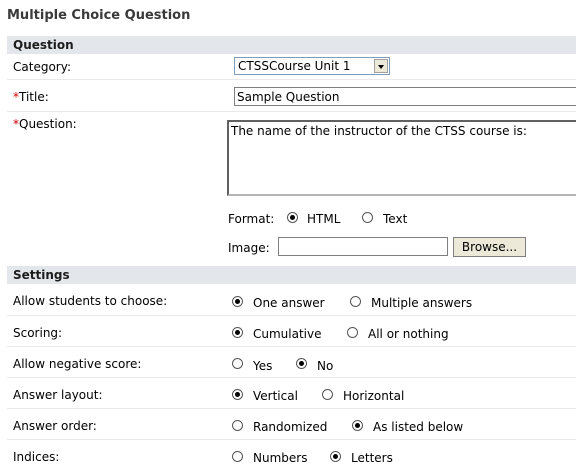 Image resolution: width=576 pixels, height=469 pixels. What do you see at coordinates (237, 363) in the screenshot?
I see `negative-yes-radio` at bounding box center [237, 363].